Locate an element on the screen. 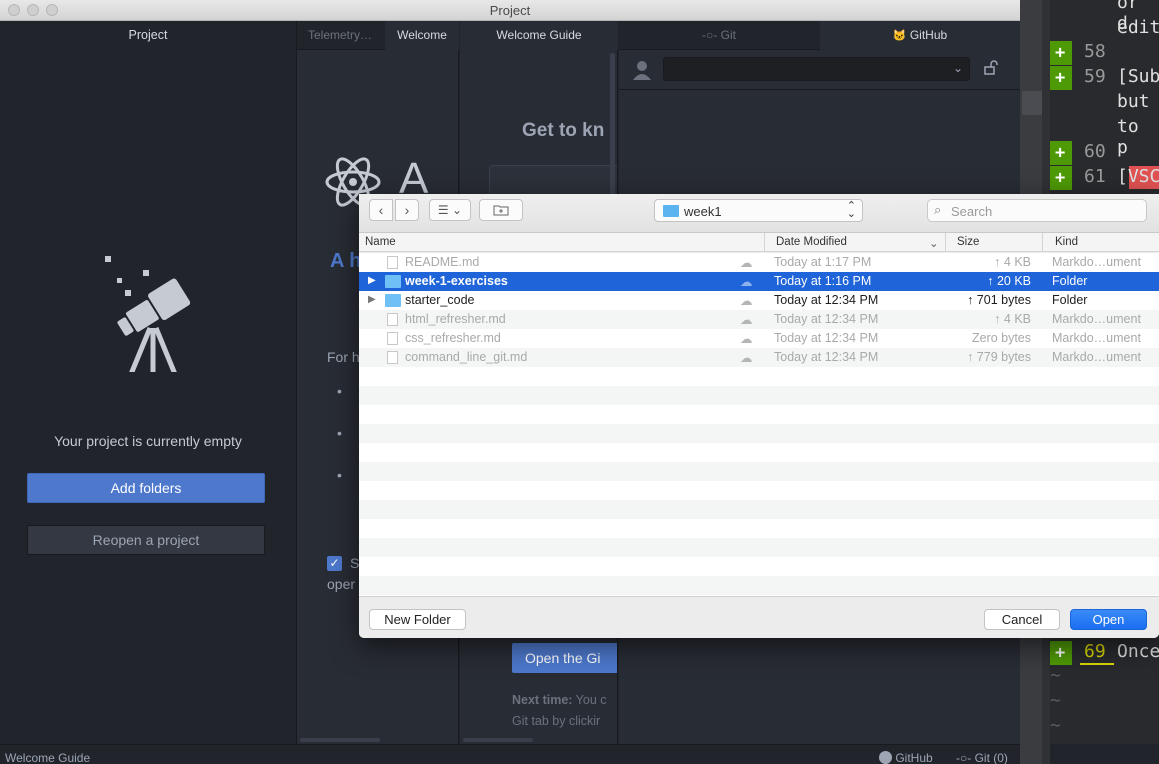 This screenshot has height=764, width=1159. empty-line-tilde: ~ is located at coordinates (1055, 725).